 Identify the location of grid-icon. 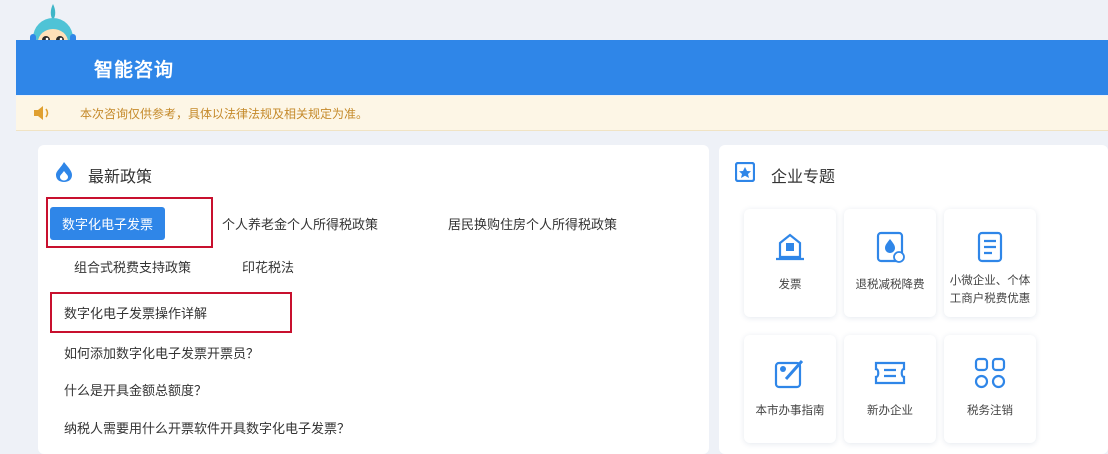
(990, 373).